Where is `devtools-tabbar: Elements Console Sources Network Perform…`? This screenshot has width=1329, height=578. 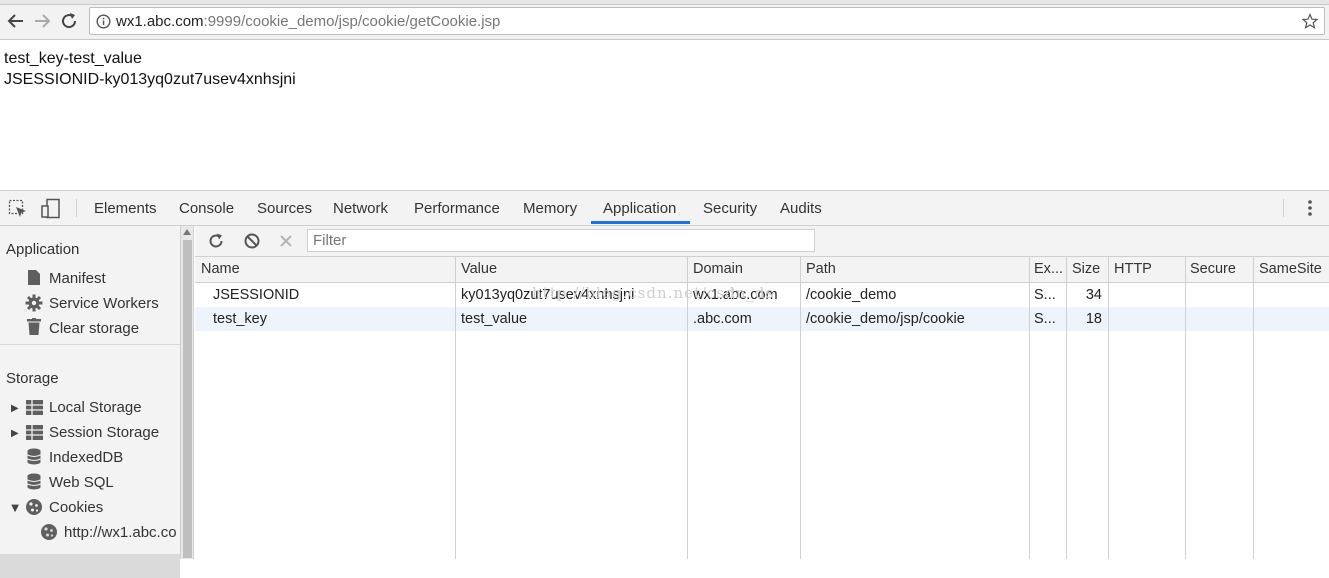
devtools-tabbar: Elements Console Sources Network Perform… is located at coordinates (664, 208).